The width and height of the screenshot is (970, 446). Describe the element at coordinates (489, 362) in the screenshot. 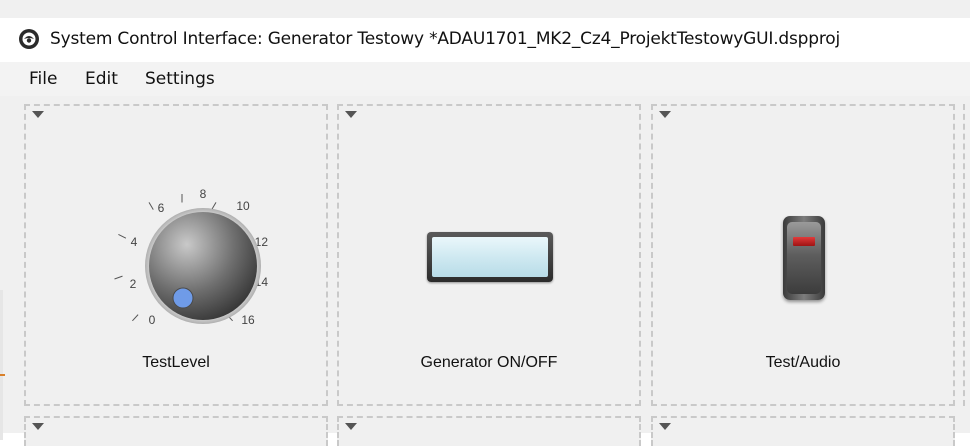

I see `control-label-generator: Generator ON/OFF` at that location.